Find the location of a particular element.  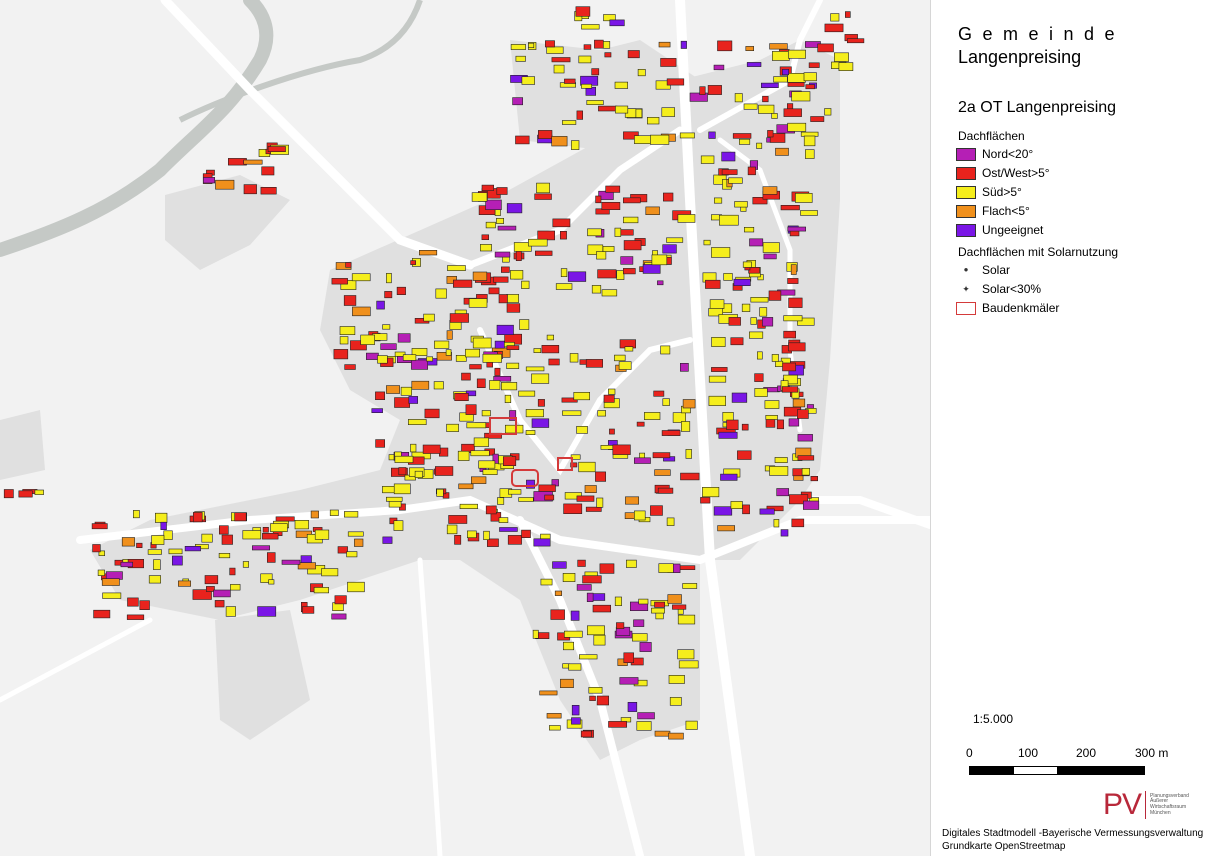

legend-item-label: Baudenkmäler is located at coordinates (1021, 308).